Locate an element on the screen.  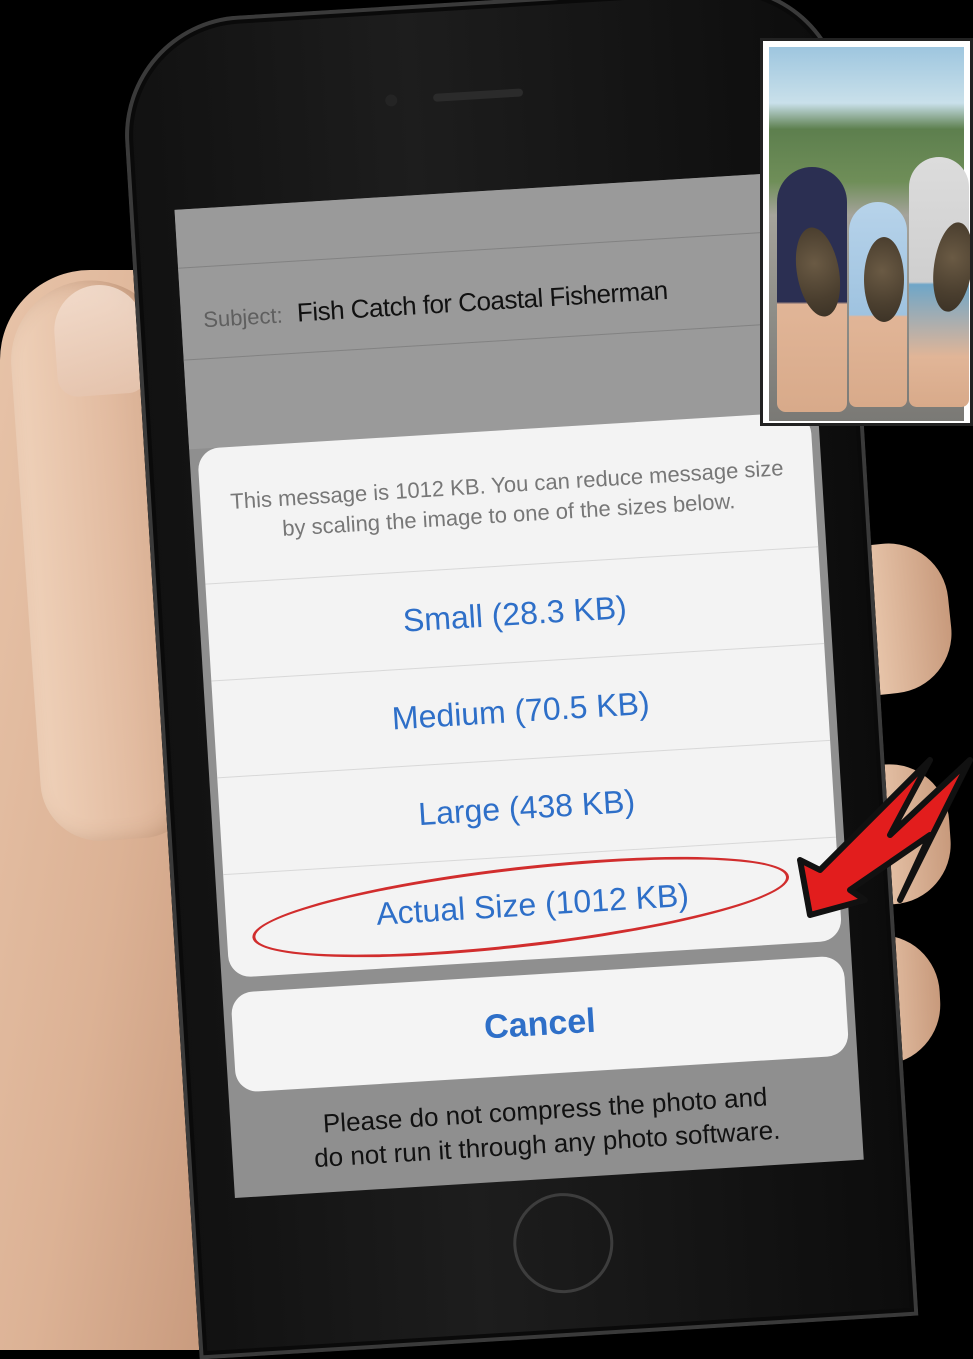
cancel-label: Cancel is located at coordinates (540, 1023).